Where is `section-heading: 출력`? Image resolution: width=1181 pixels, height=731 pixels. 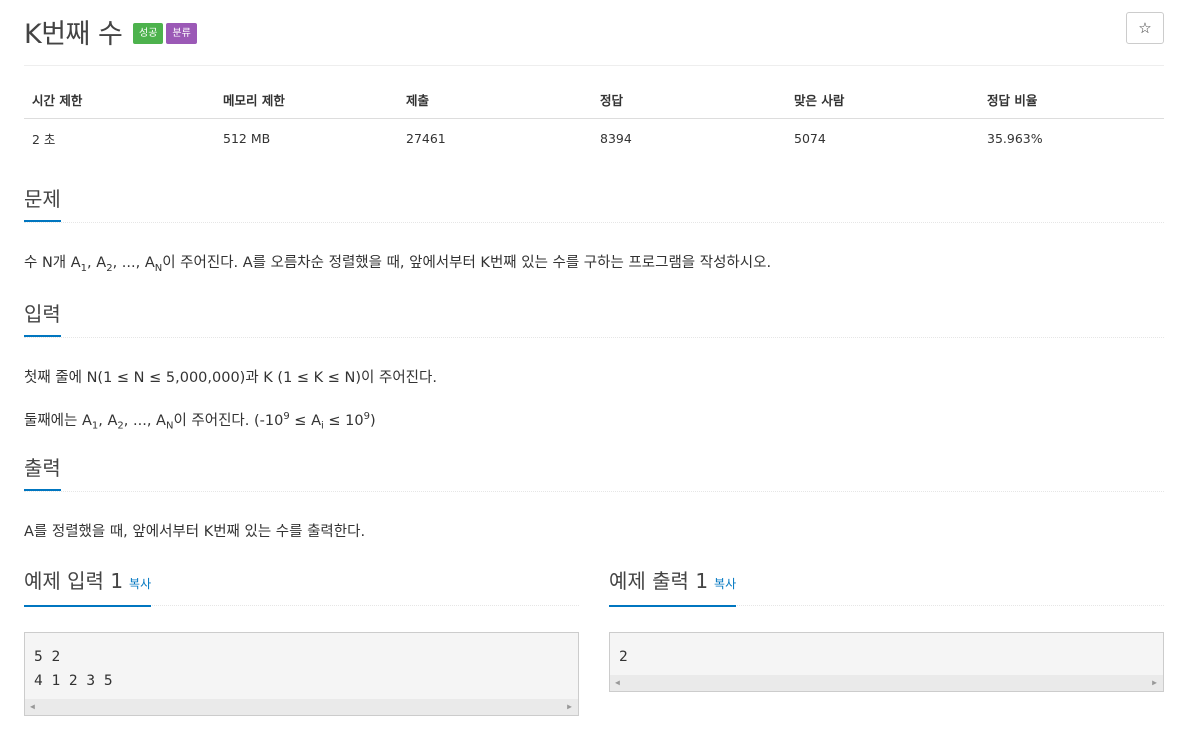
section-heading: 출력 is located at coordinates (42, 473).